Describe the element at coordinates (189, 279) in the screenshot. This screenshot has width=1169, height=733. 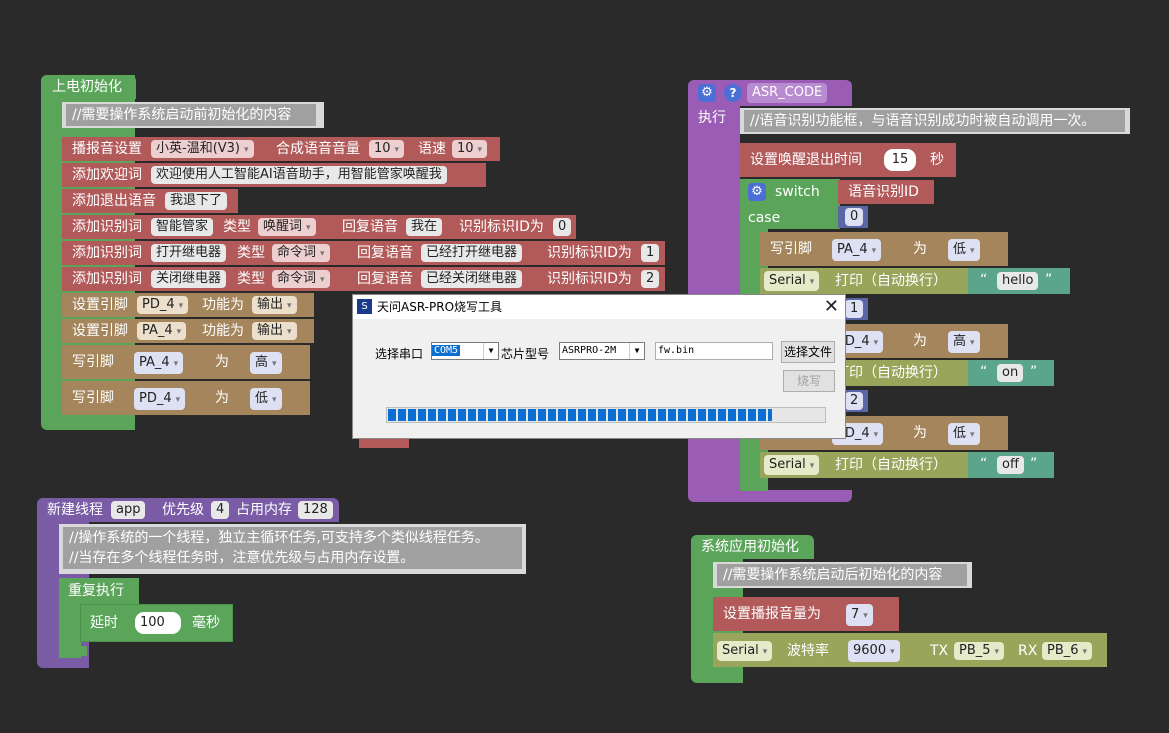
I see `word-text: 关闭继电器` at that location.